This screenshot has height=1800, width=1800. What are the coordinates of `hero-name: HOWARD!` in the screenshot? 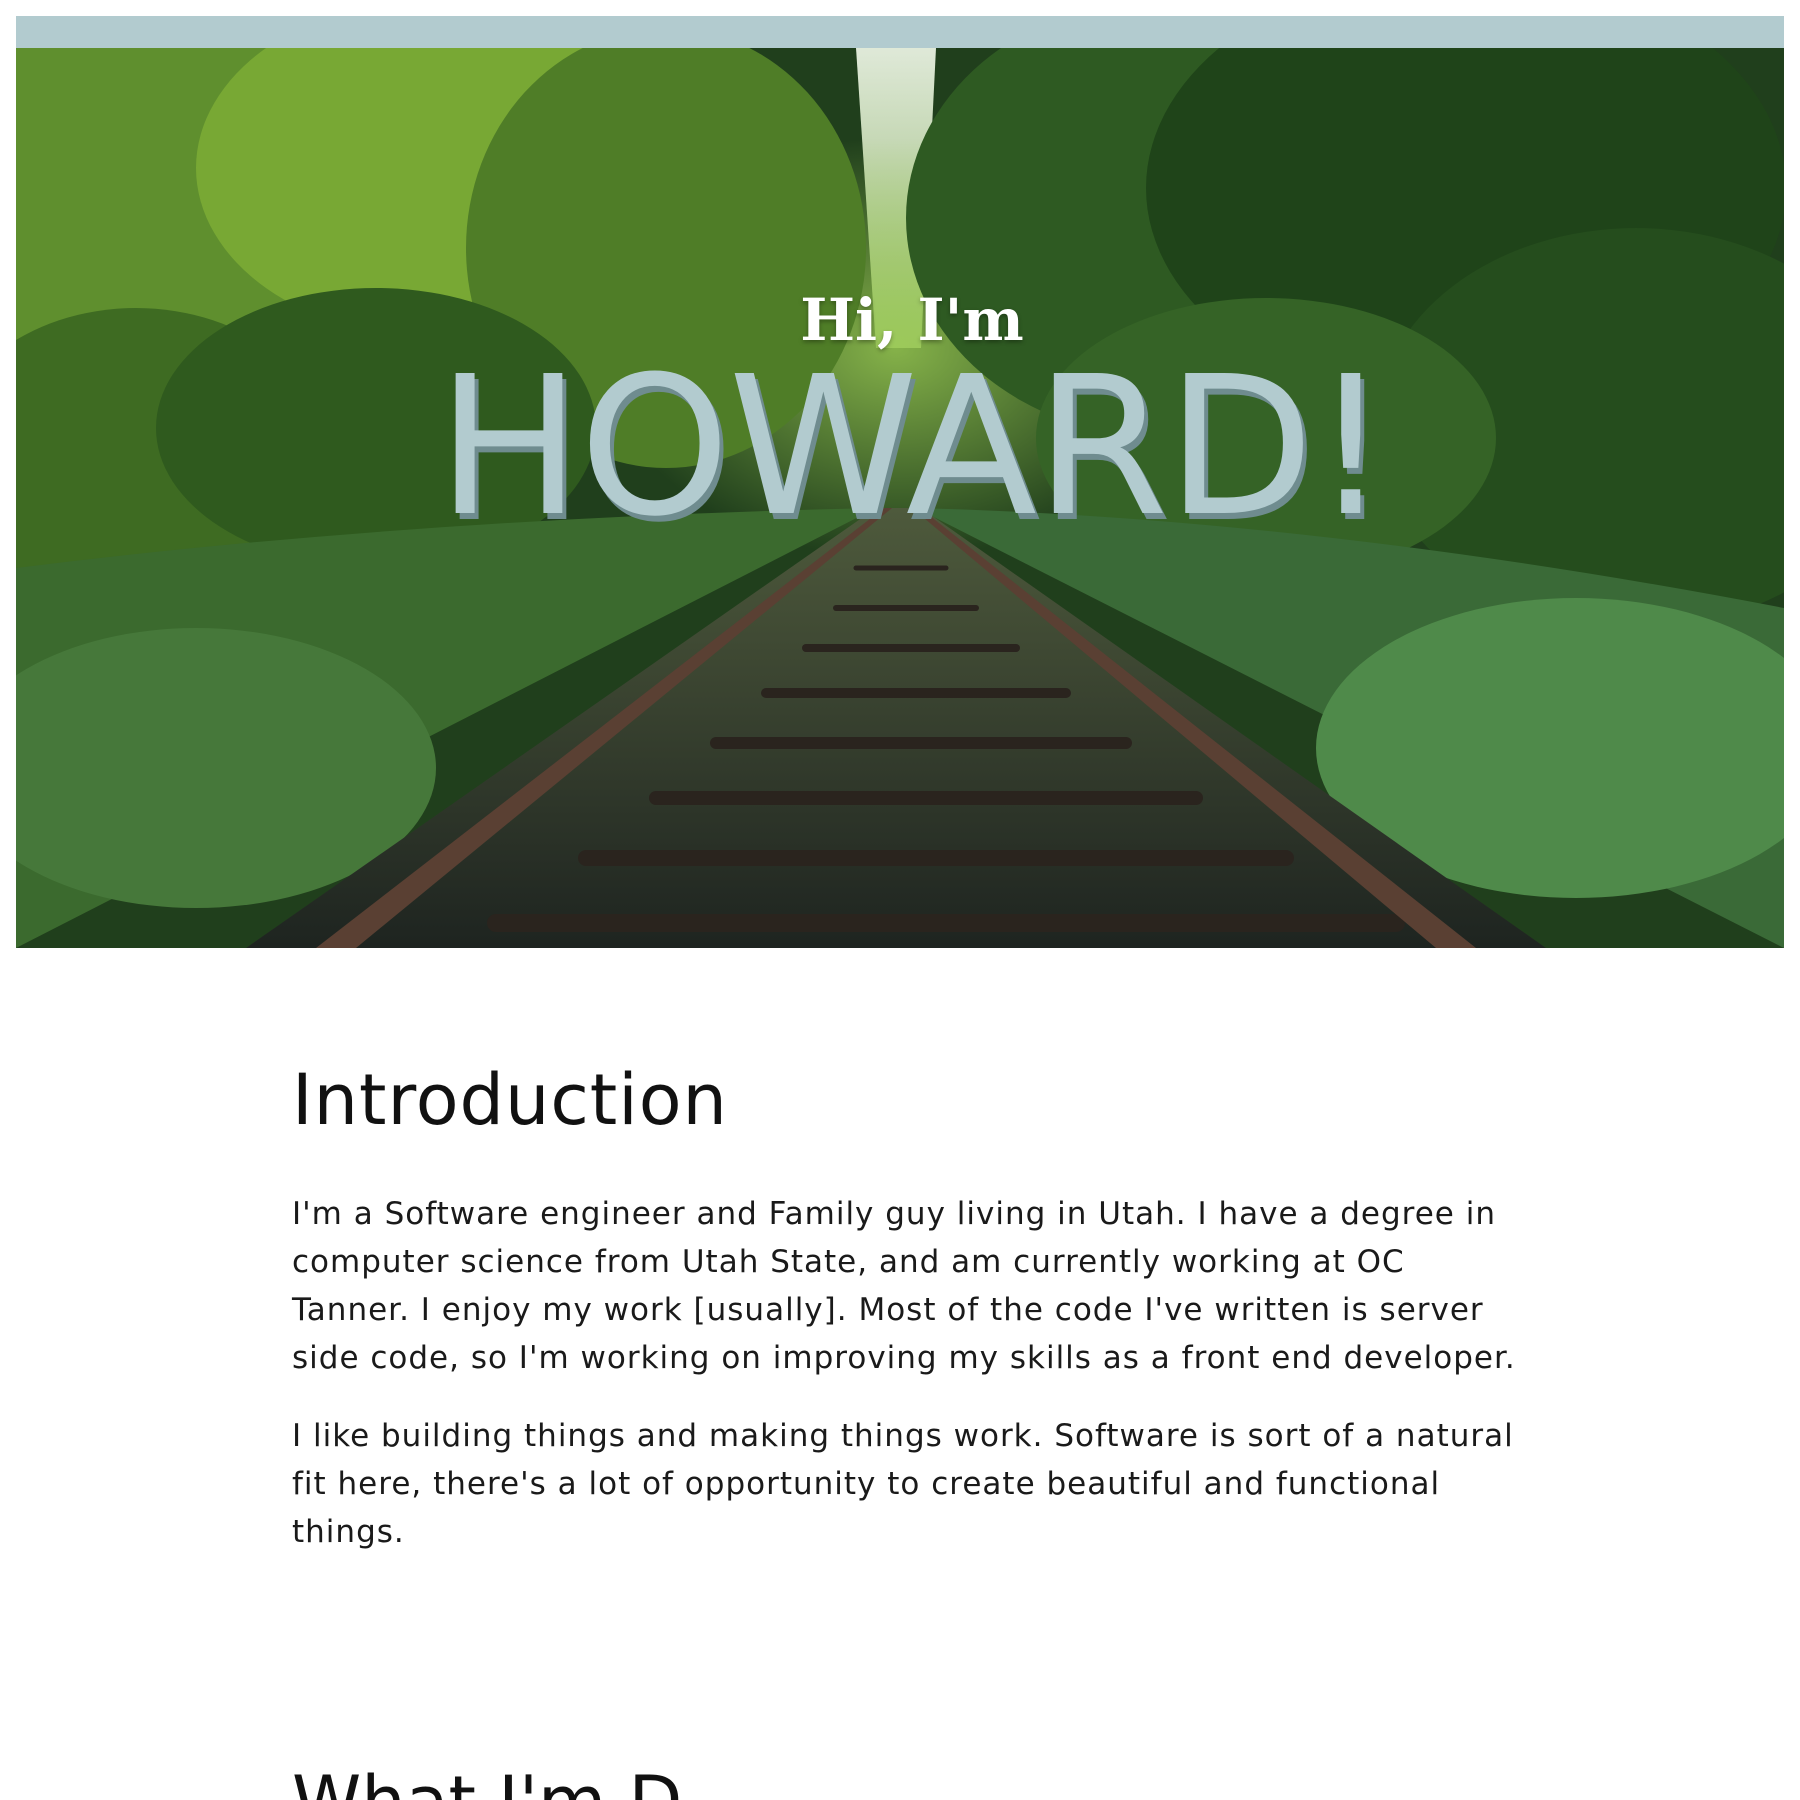 It's located at (912, 447).